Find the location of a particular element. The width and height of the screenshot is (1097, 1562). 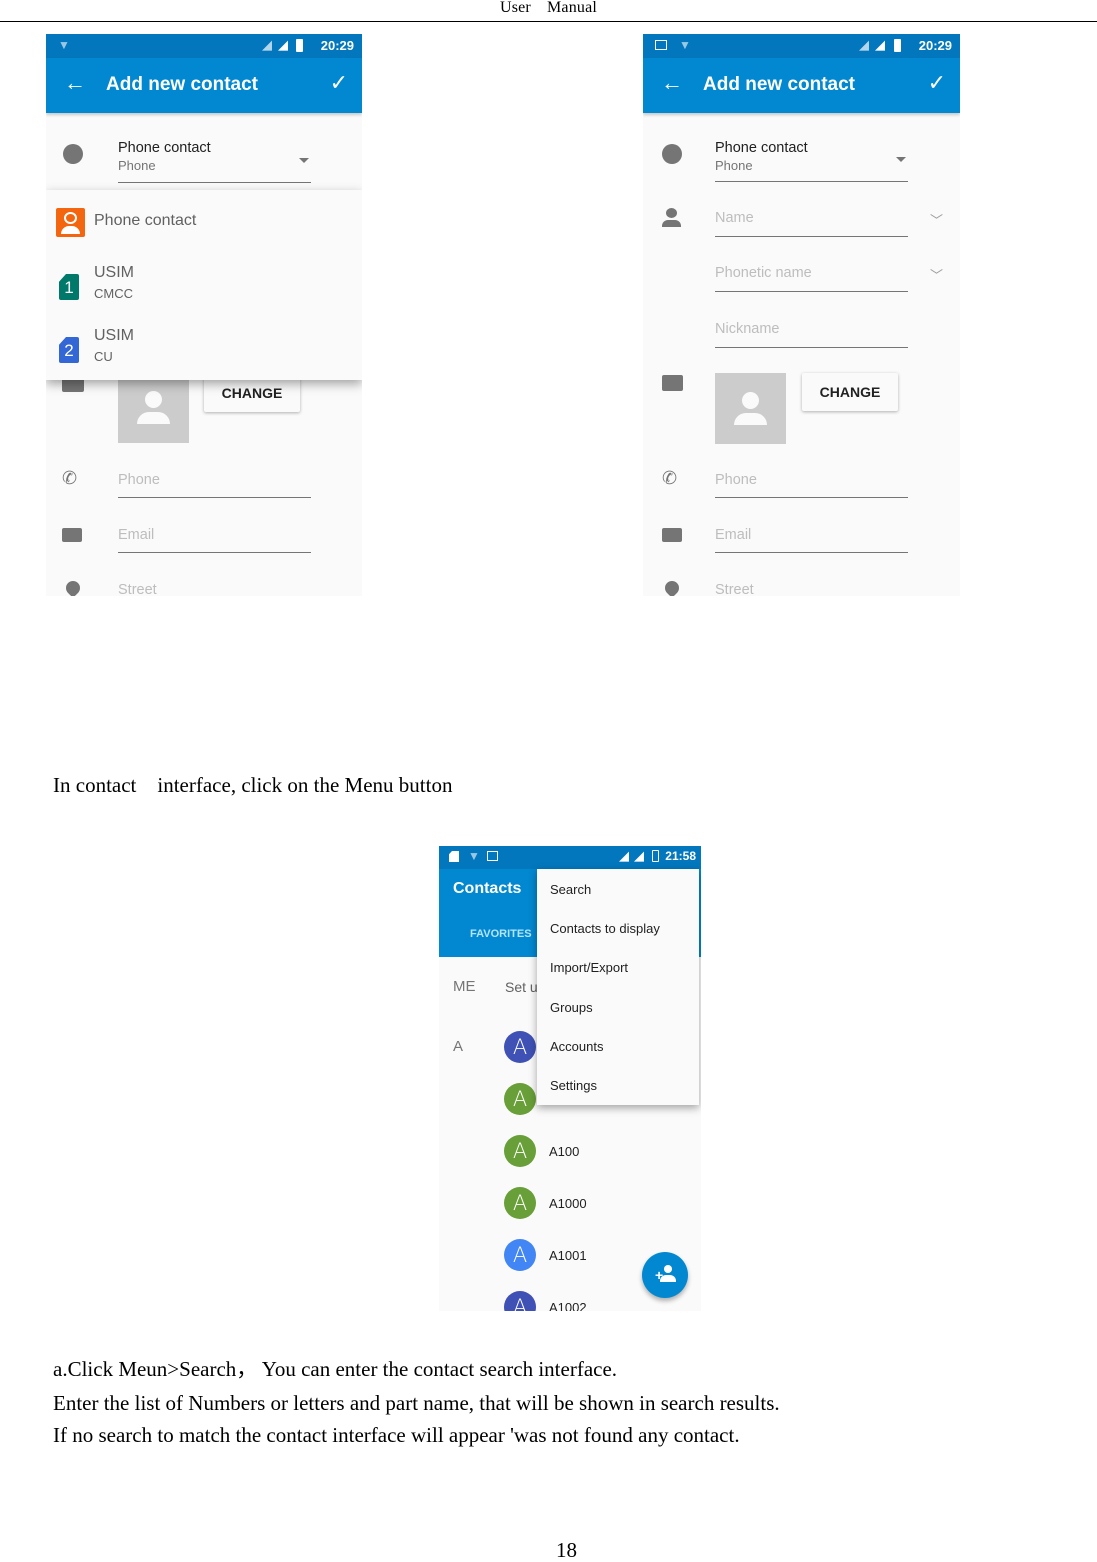

expand-phonetic-chevron-icon: ﹀ is located at coordinates (936, 274).